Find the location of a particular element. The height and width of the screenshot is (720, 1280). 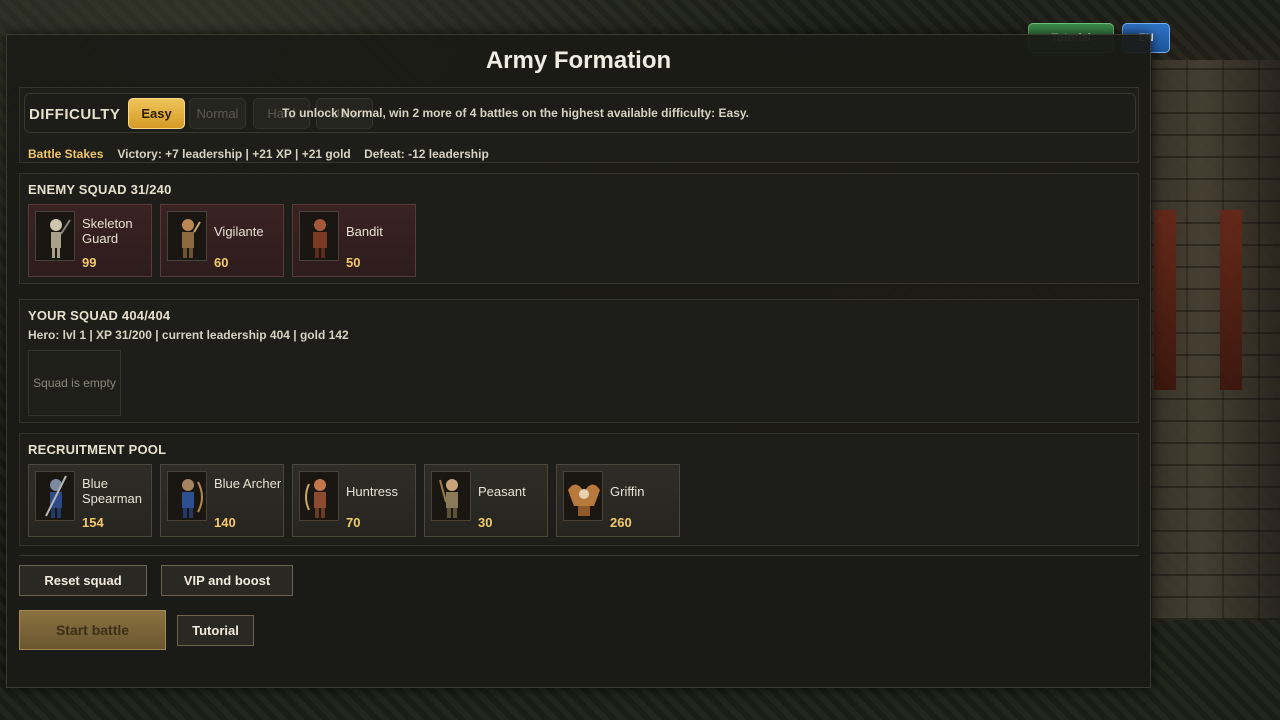

unit-cost: 260 is located at coordinates (621, 522).